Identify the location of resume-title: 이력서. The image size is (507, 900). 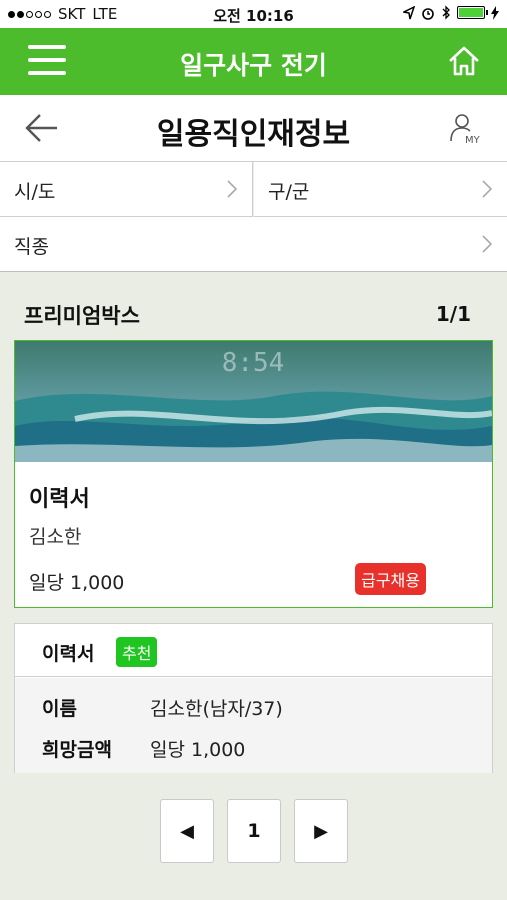
(68, 654).